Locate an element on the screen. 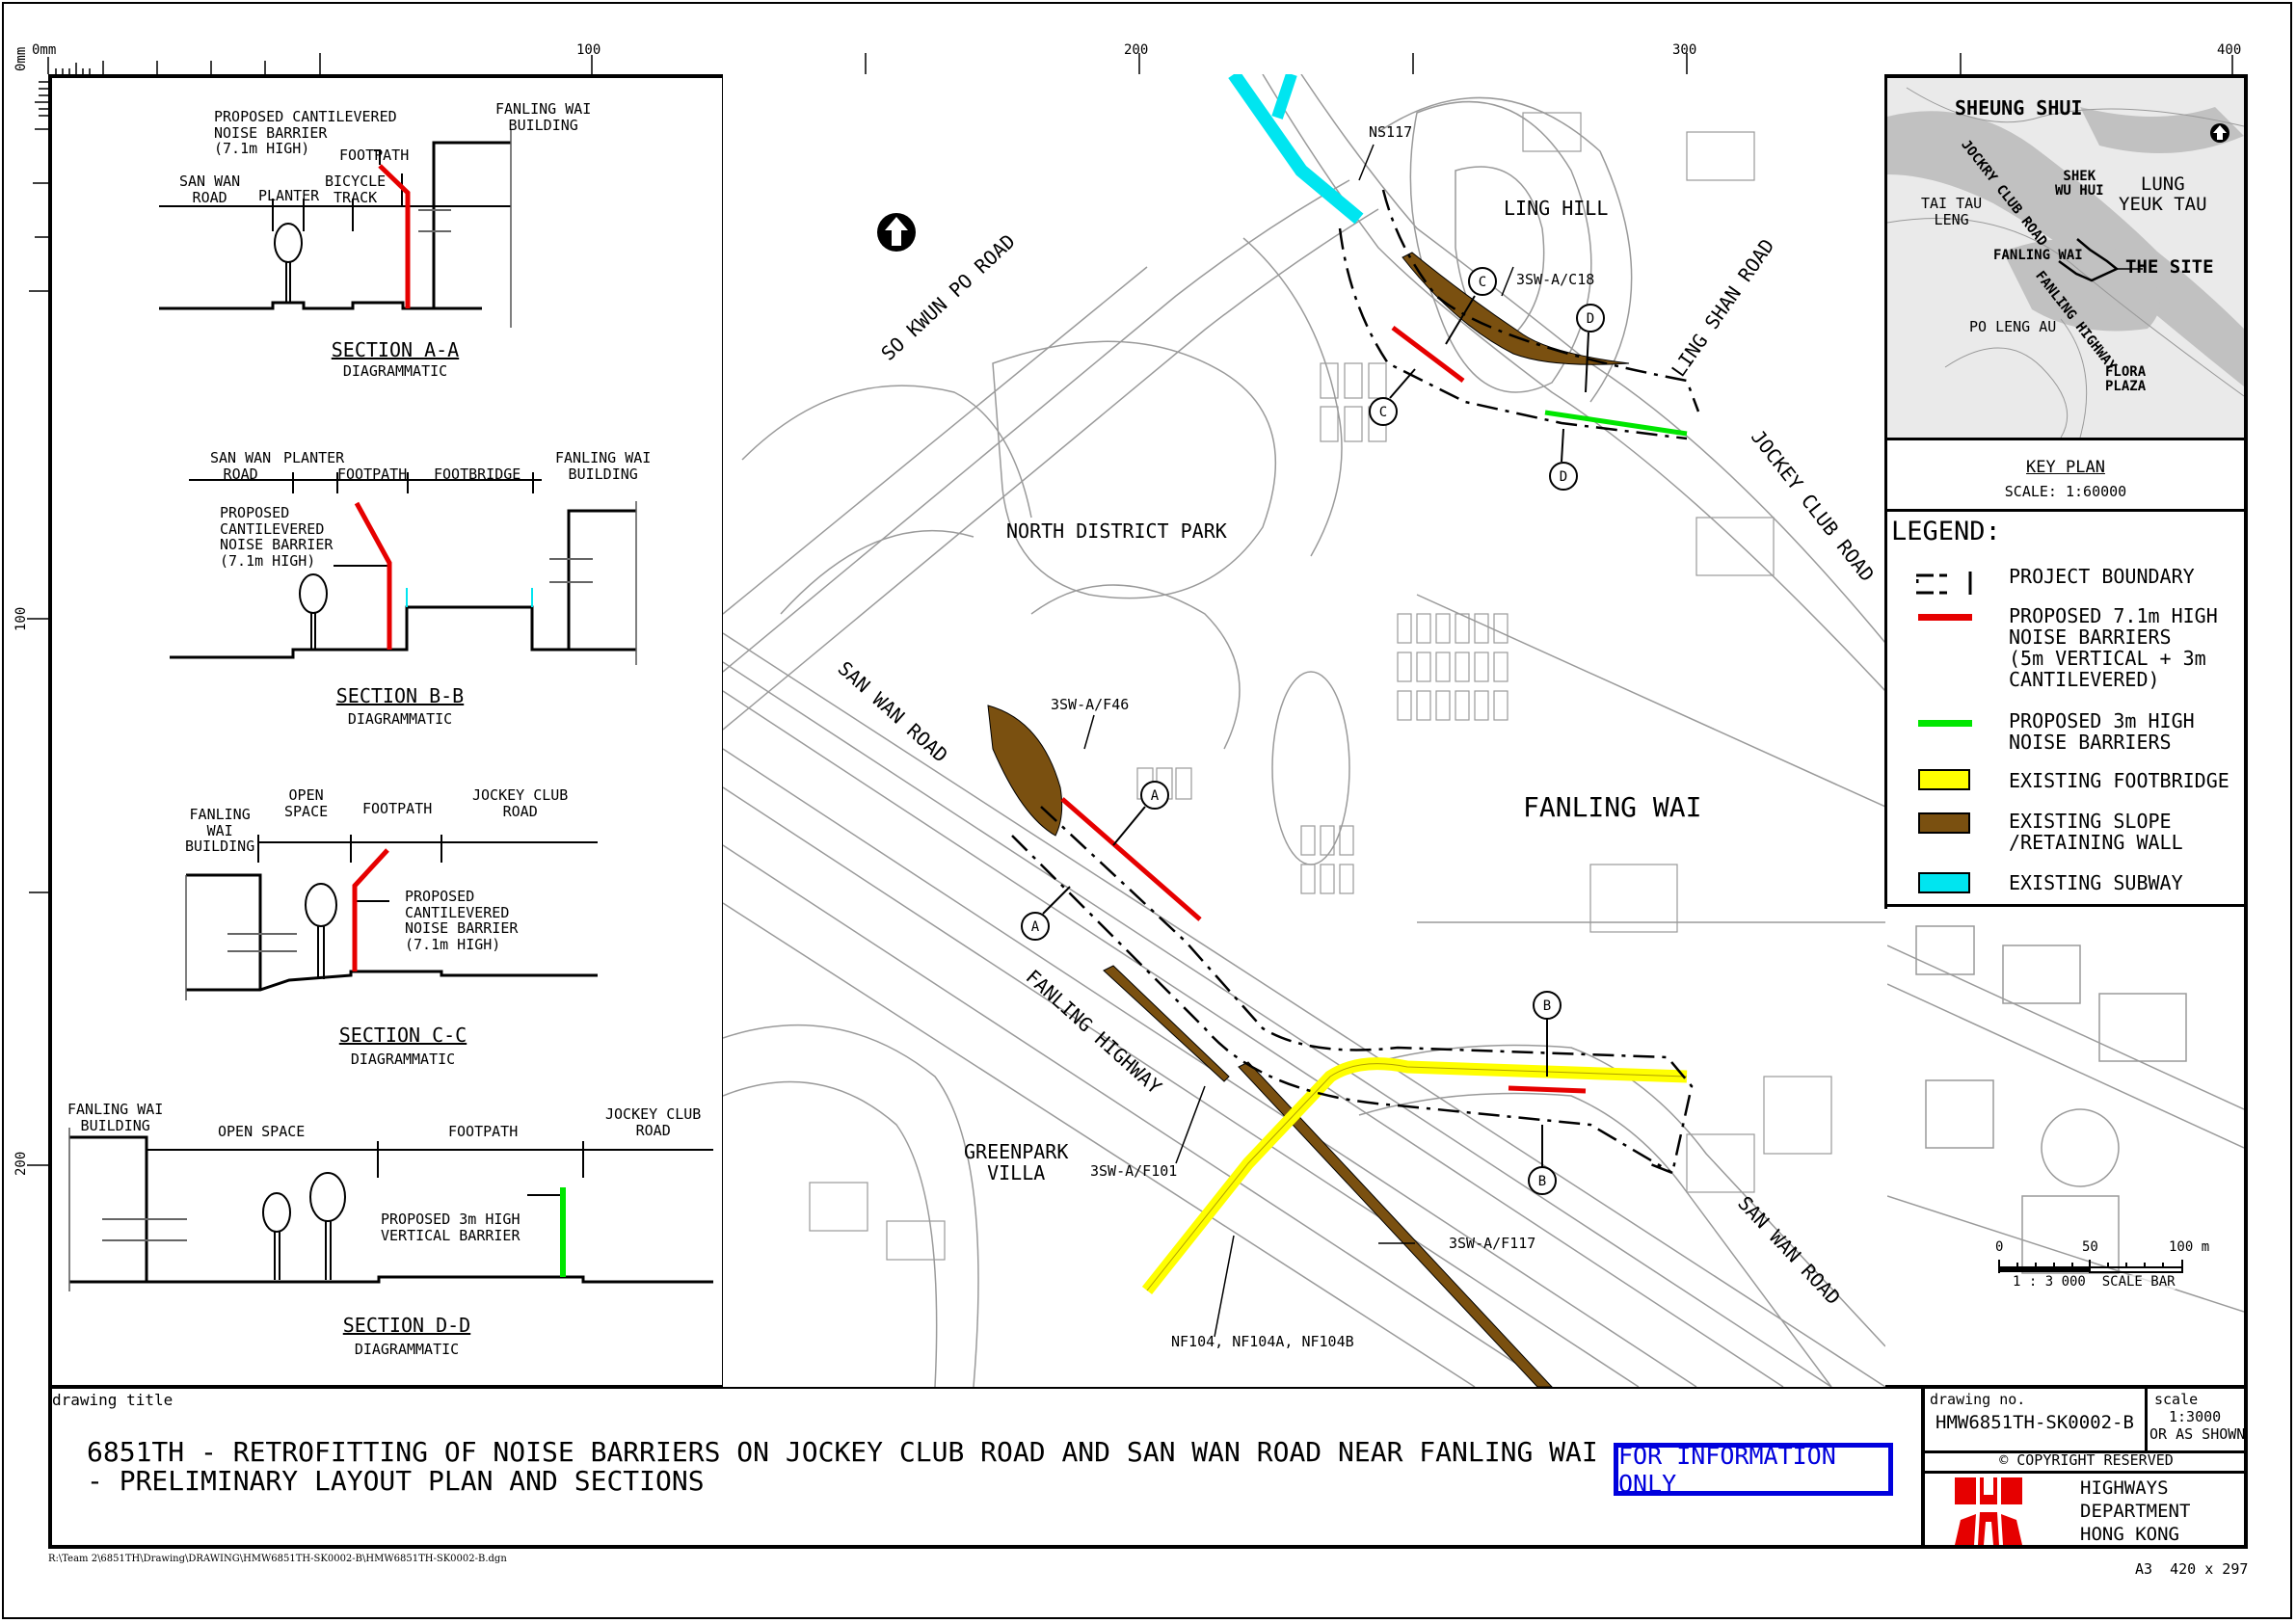 The height and width of the screenshot is (1623, 2296). section-a-a-title: SECTION A-A is located at coordinates (395, 349).